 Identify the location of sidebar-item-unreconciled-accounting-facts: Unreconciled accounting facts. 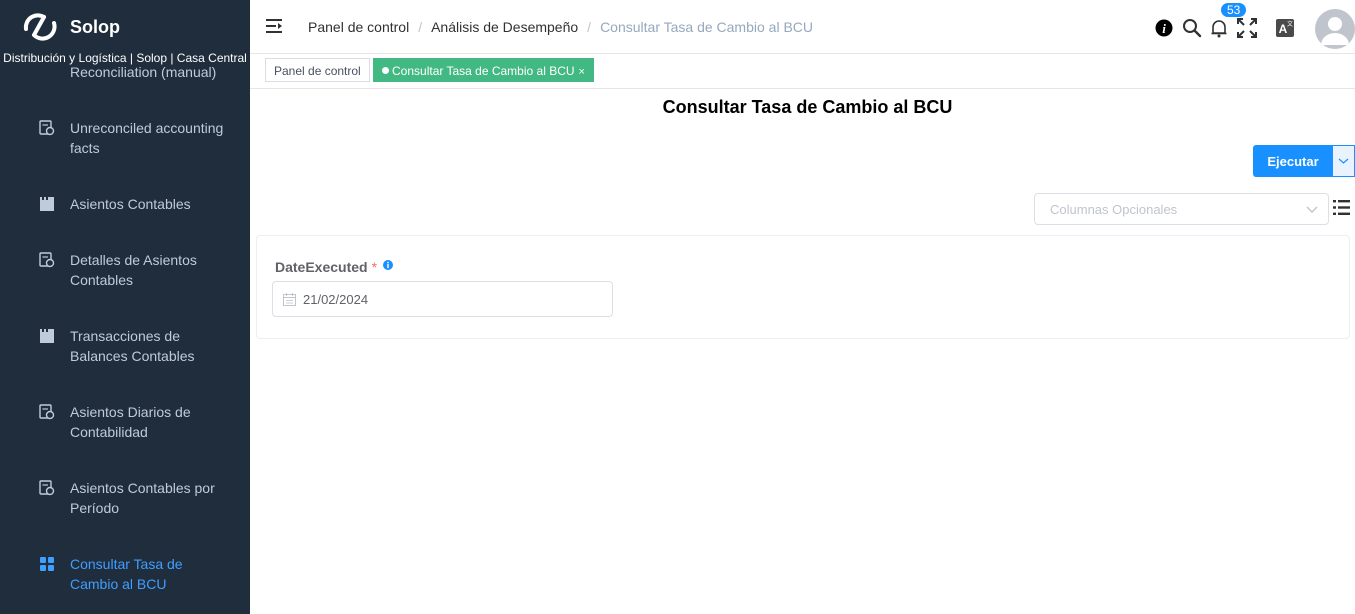
(125, 146).